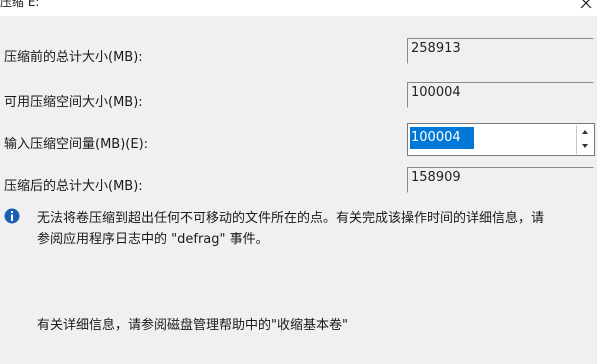 Image resolution: width=597 pixels, height=364 pixels. Describe the element at coordinates (73, 186) in the screenshot. I see `total-after-label: 压缩后的总计大小(MB):` at that location.